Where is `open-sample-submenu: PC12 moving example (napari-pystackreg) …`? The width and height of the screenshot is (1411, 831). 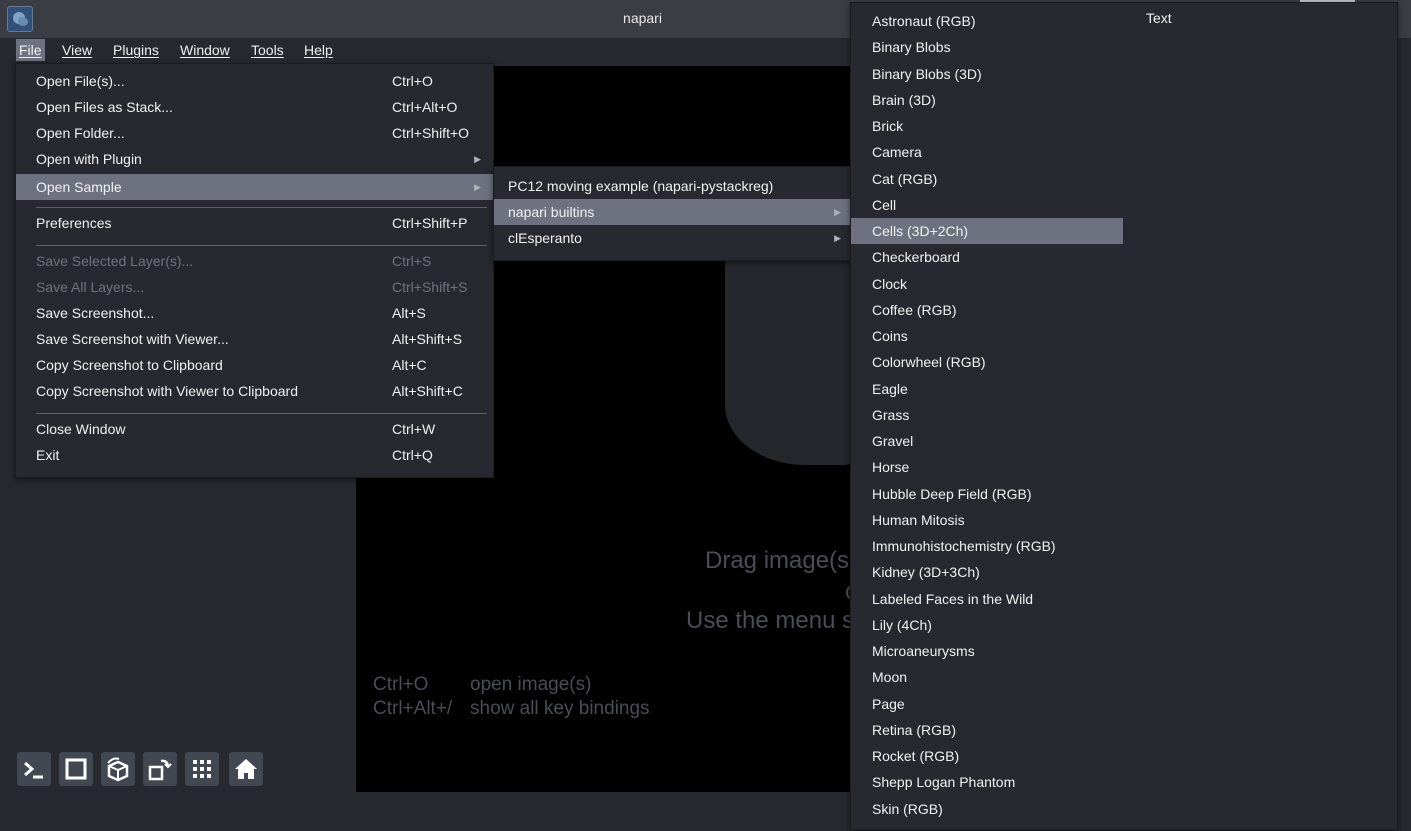
open-sample-submenu: PC12 moving example (napari-pystackreg) … is located at coordinates (672, 213).